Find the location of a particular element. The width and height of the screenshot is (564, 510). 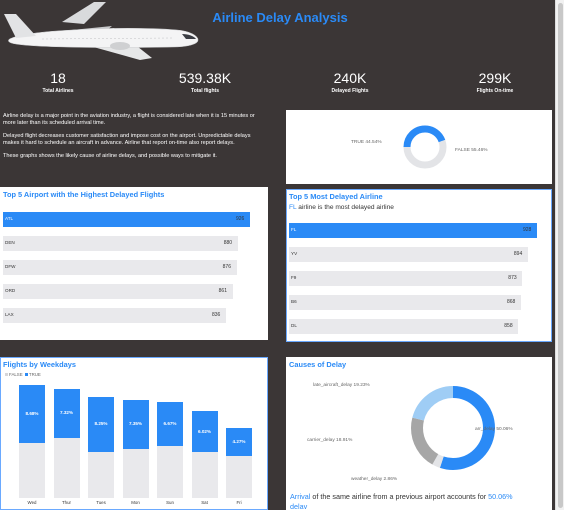

vertical-scrollbar is located at coordinates (559, 255).